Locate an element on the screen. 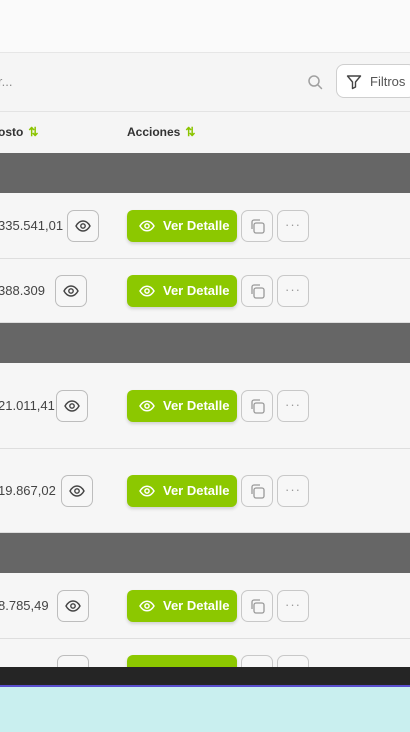 The width and height of the screenshot is (410, 732). table-toolbar: r... Filtros is located at coordinates (205, 82).